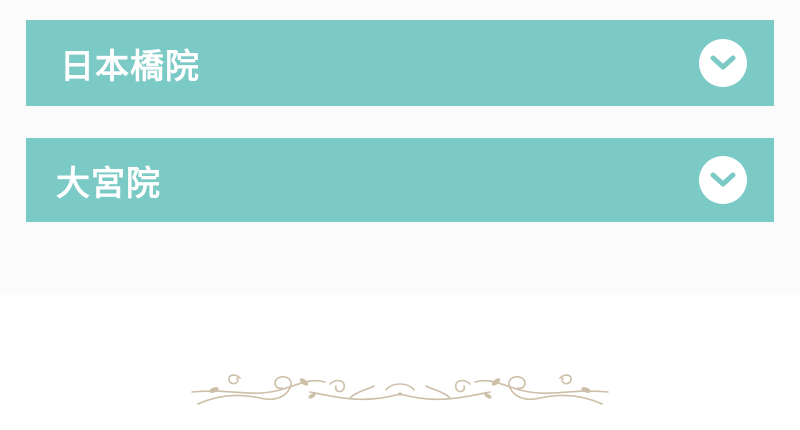 This screenshot has height=430, width=800. I want to click on accordion-label-omiya: 大宮院, so click(108, 183).